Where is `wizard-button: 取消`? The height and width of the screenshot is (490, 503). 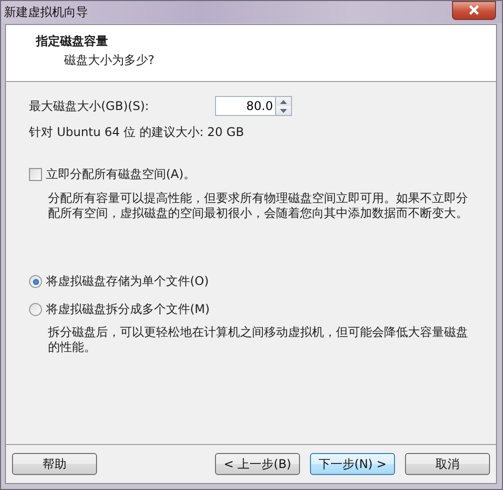 wizard-button: 取消 is located at coordinates (447, 464).